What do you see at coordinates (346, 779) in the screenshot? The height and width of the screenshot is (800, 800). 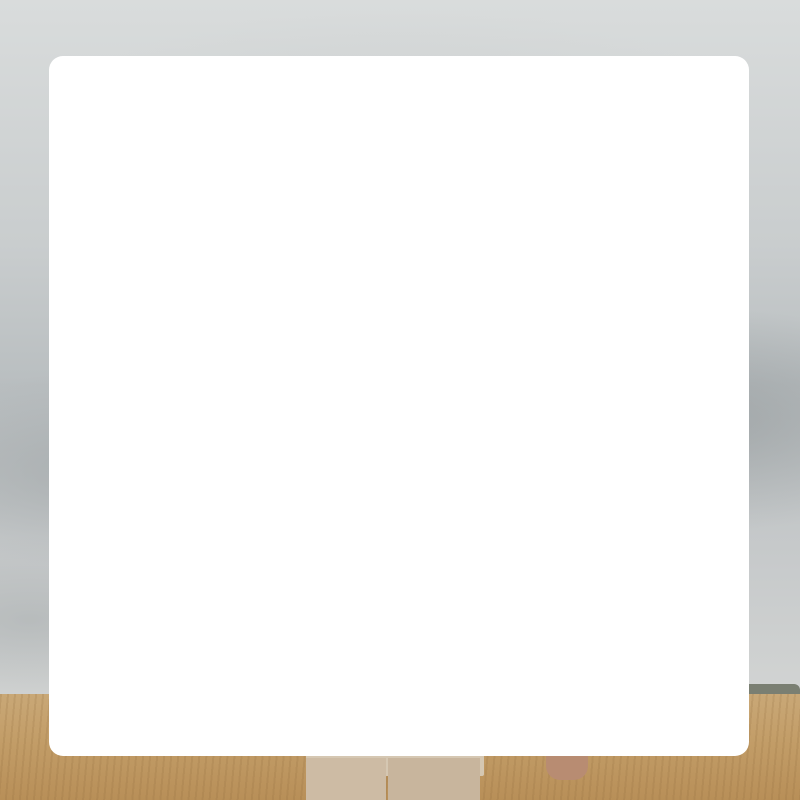 I see `person-leg-left` at bounding box center [346, 779].